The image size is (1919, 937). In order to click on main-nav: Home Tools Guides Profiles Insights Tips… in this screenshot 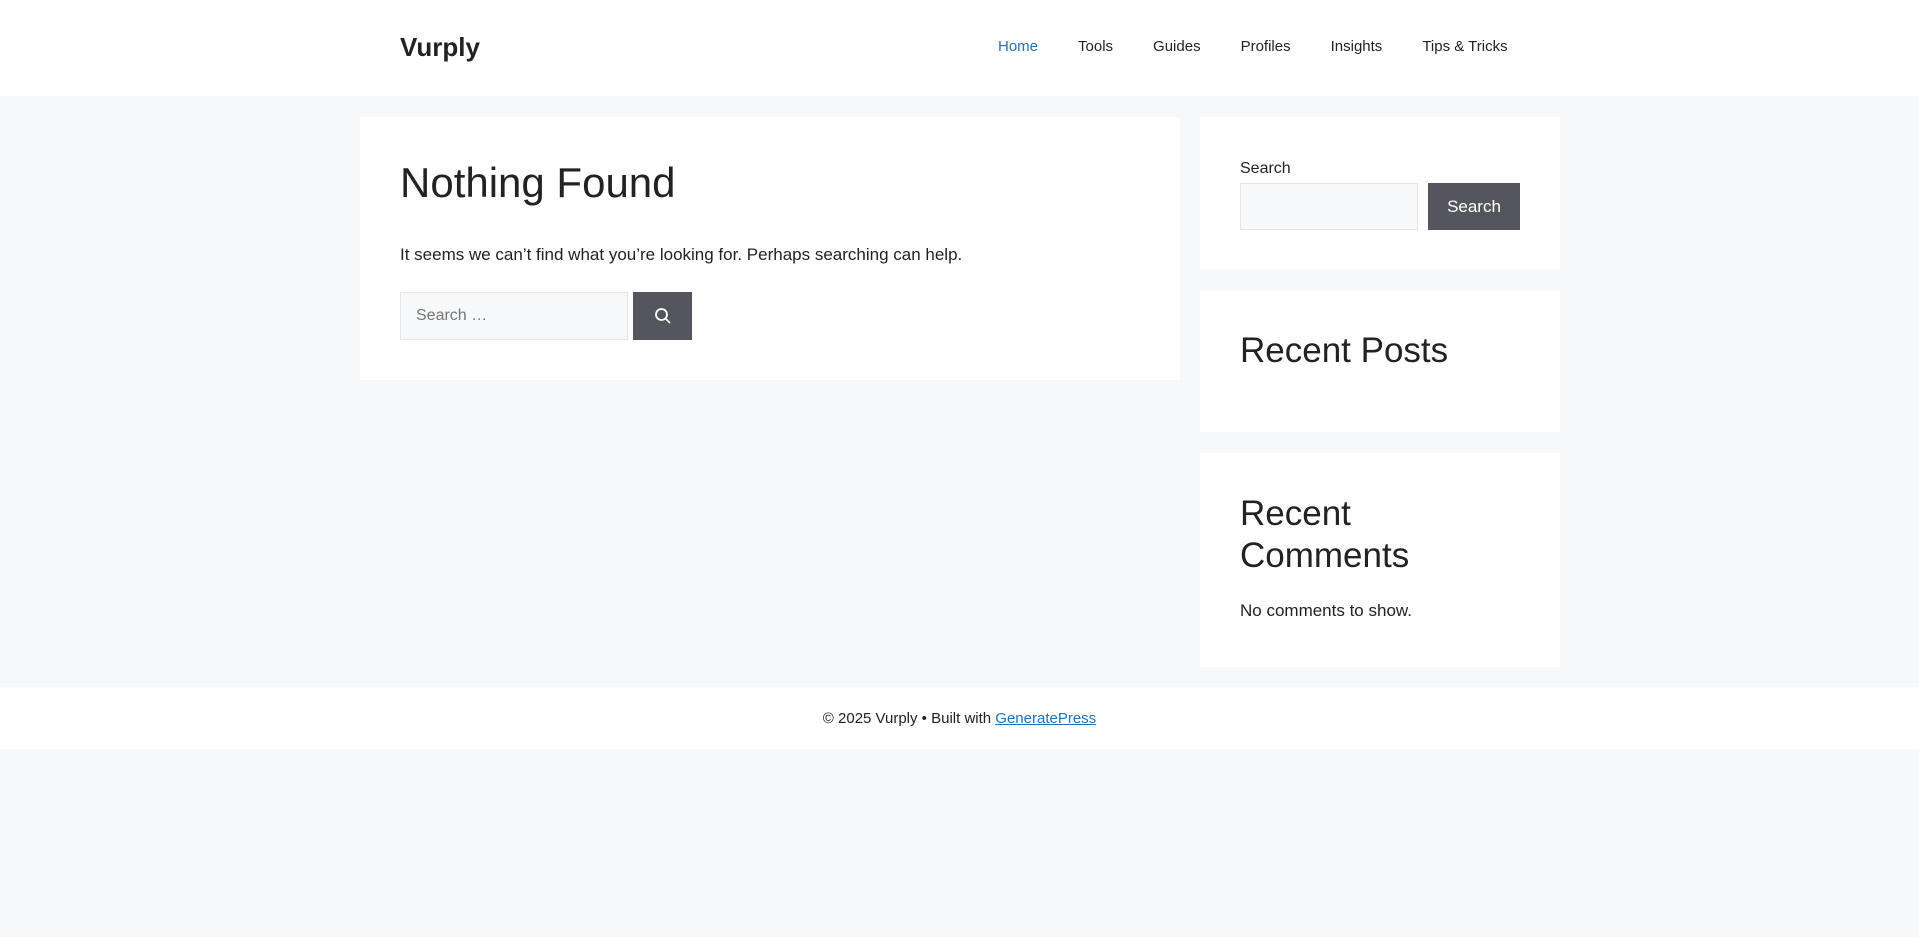, I will do `click(1273, 46)`.